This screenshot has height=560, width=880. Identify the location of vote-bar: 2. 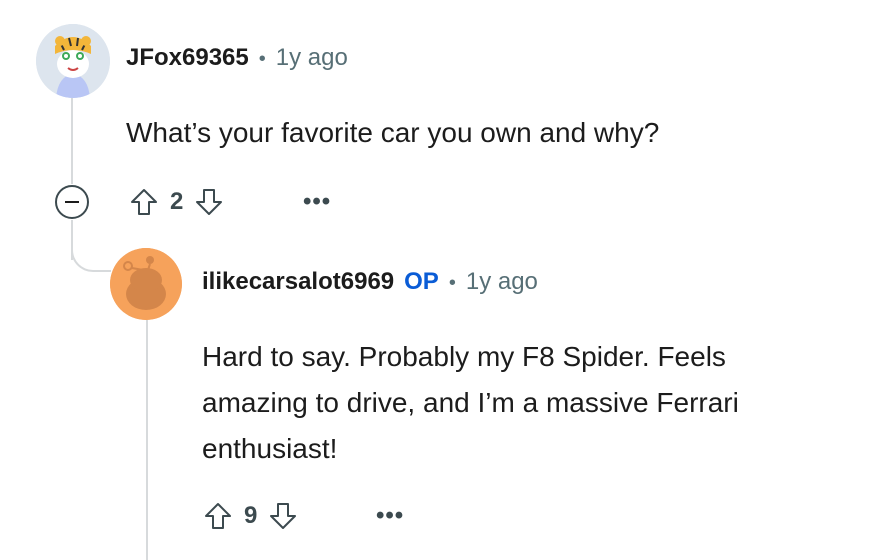
(176, 202).